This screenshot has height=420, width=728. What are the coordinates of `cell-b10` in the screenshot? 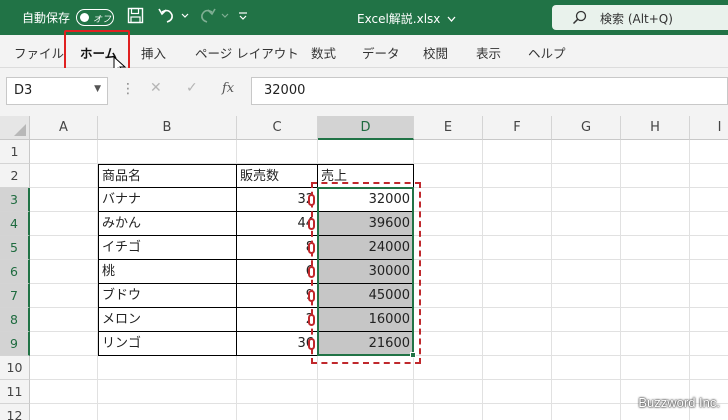 It's located at (167, 368).